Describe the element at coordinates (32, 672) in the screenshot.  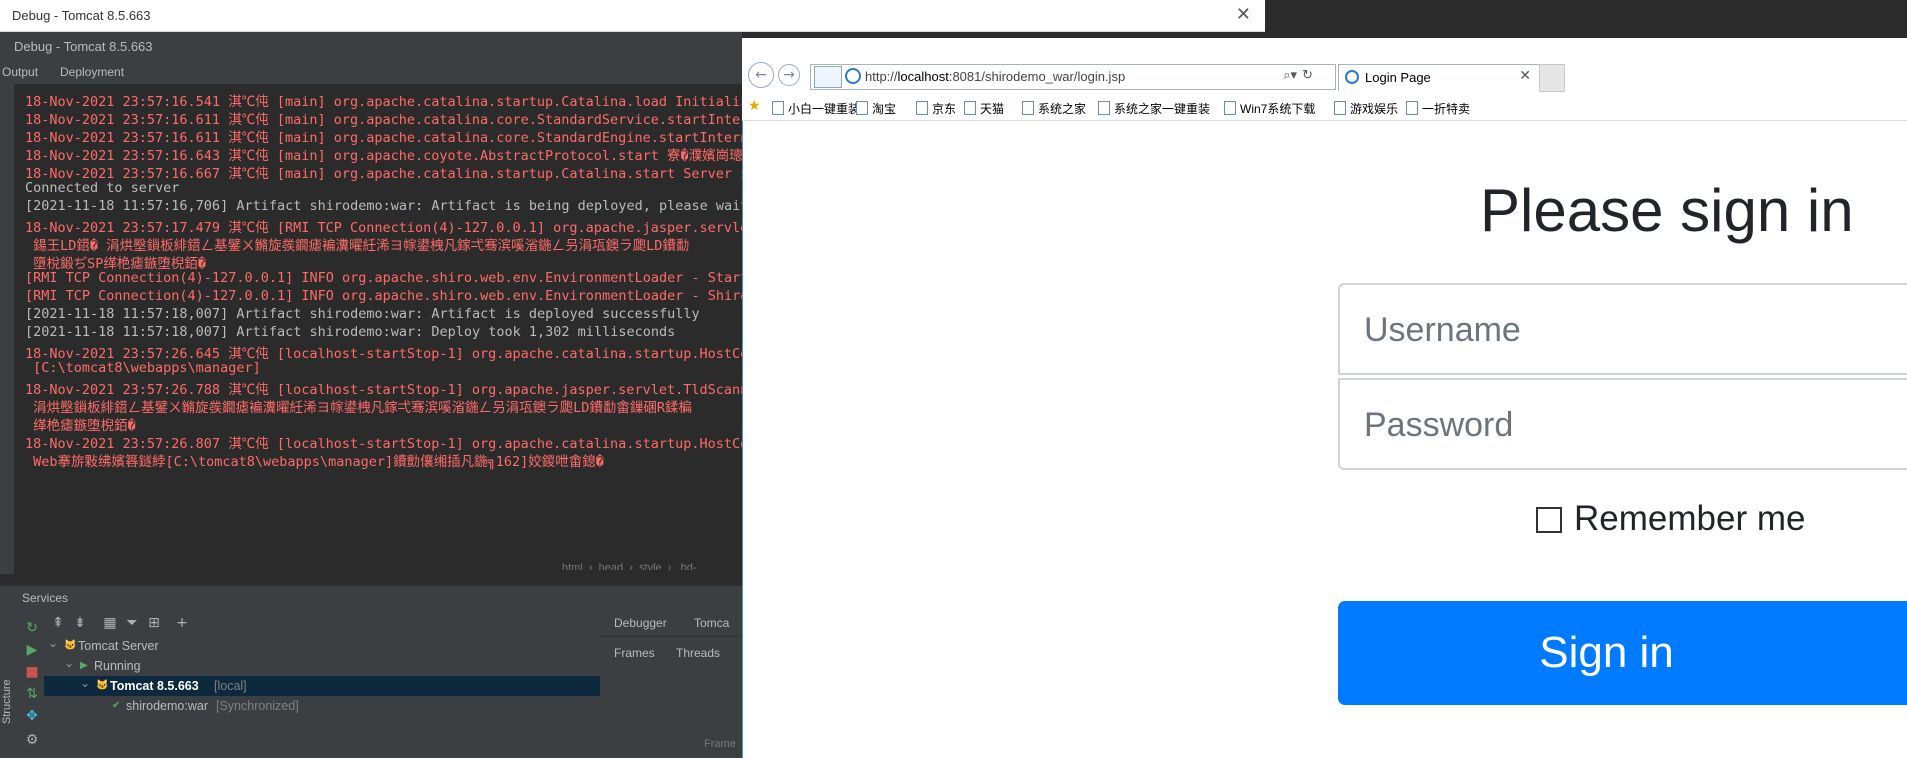
I see `stop-icon: ■` at that location.